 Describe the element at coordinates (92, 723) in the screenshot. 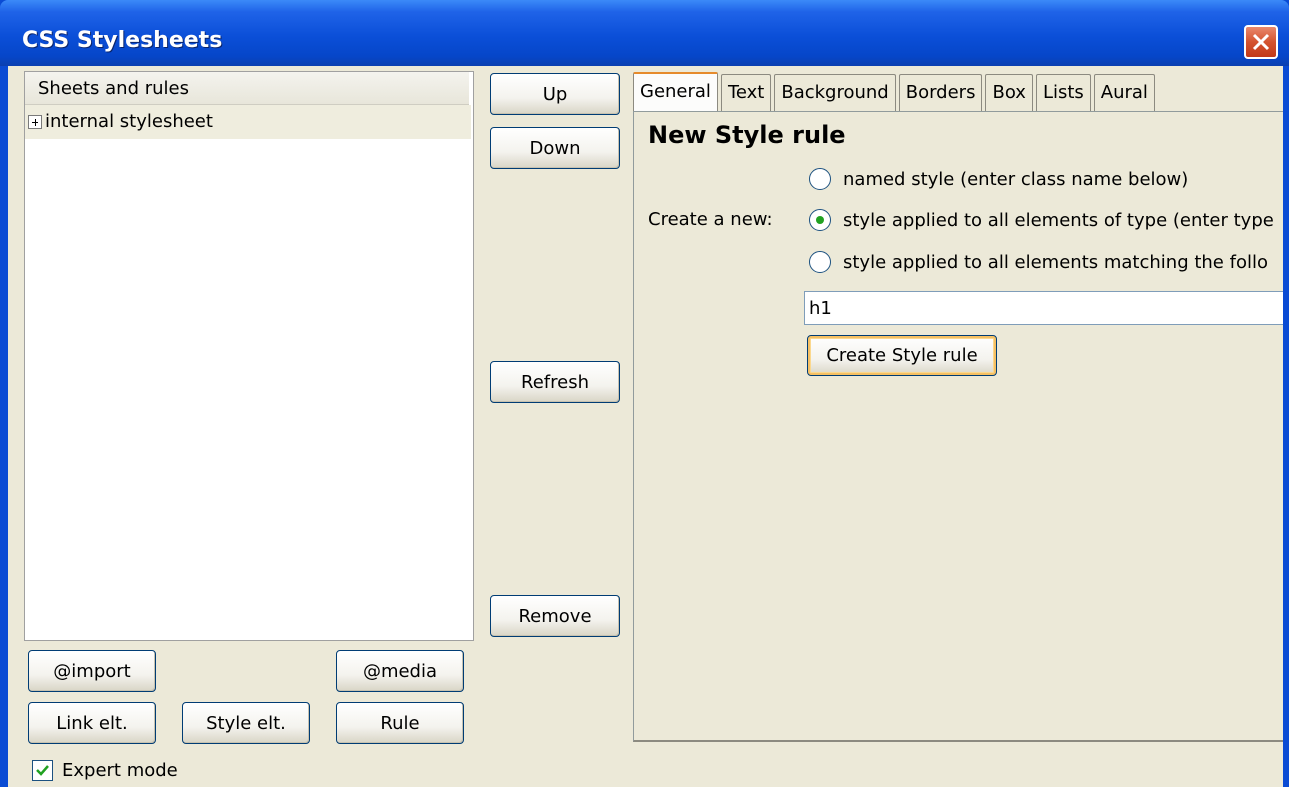

I see `link-element-button: Link elt.` at that location.